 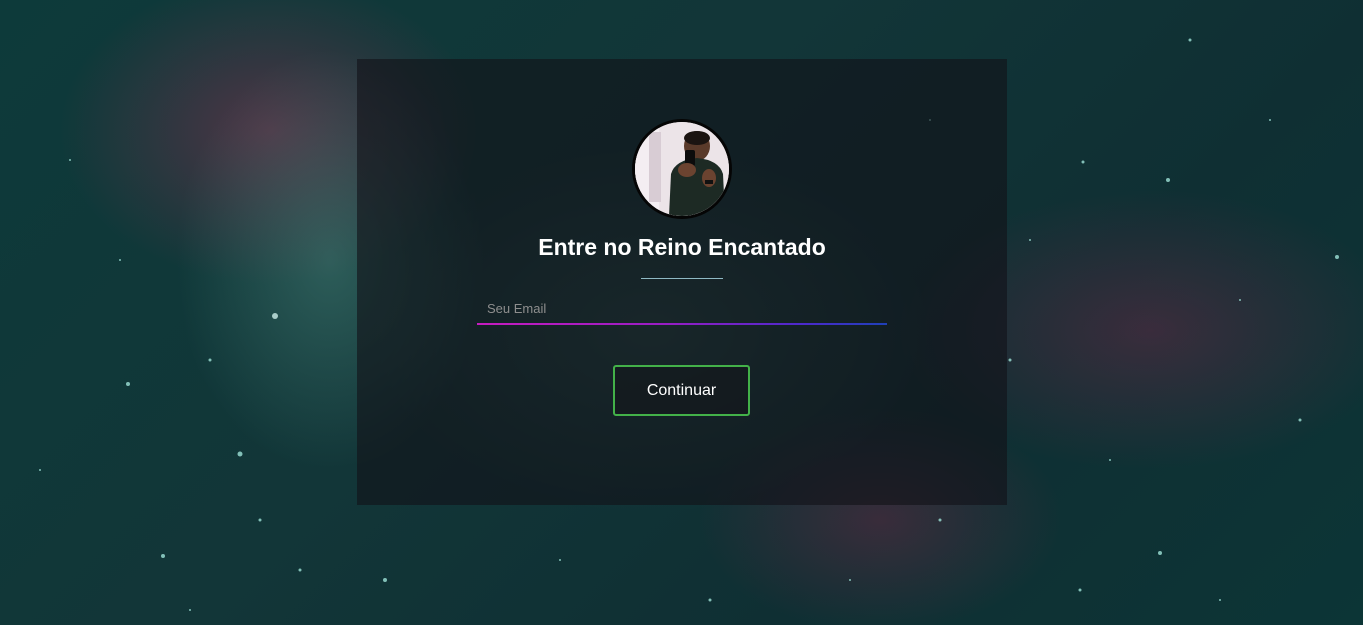 I want to click on page-title: Entre no Reino Encantado, so click(x=682, y=247).